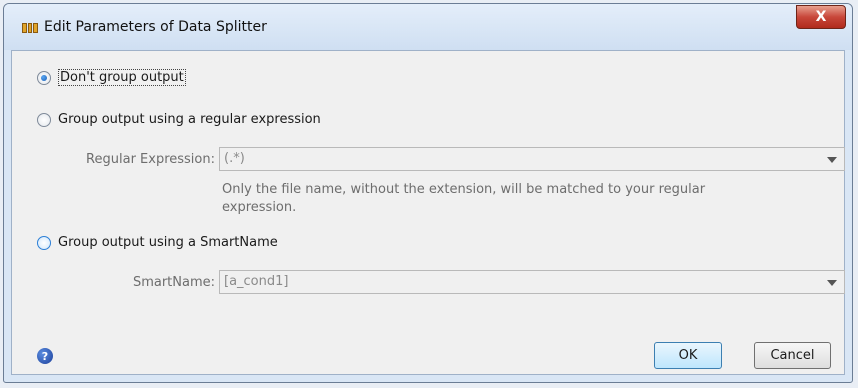 The height and width of the screenshot is (388, 858). What do you see at coordinates (45, 356) in the screenshot?
I see `help-icon: ?` at bounding box center [45, 356].